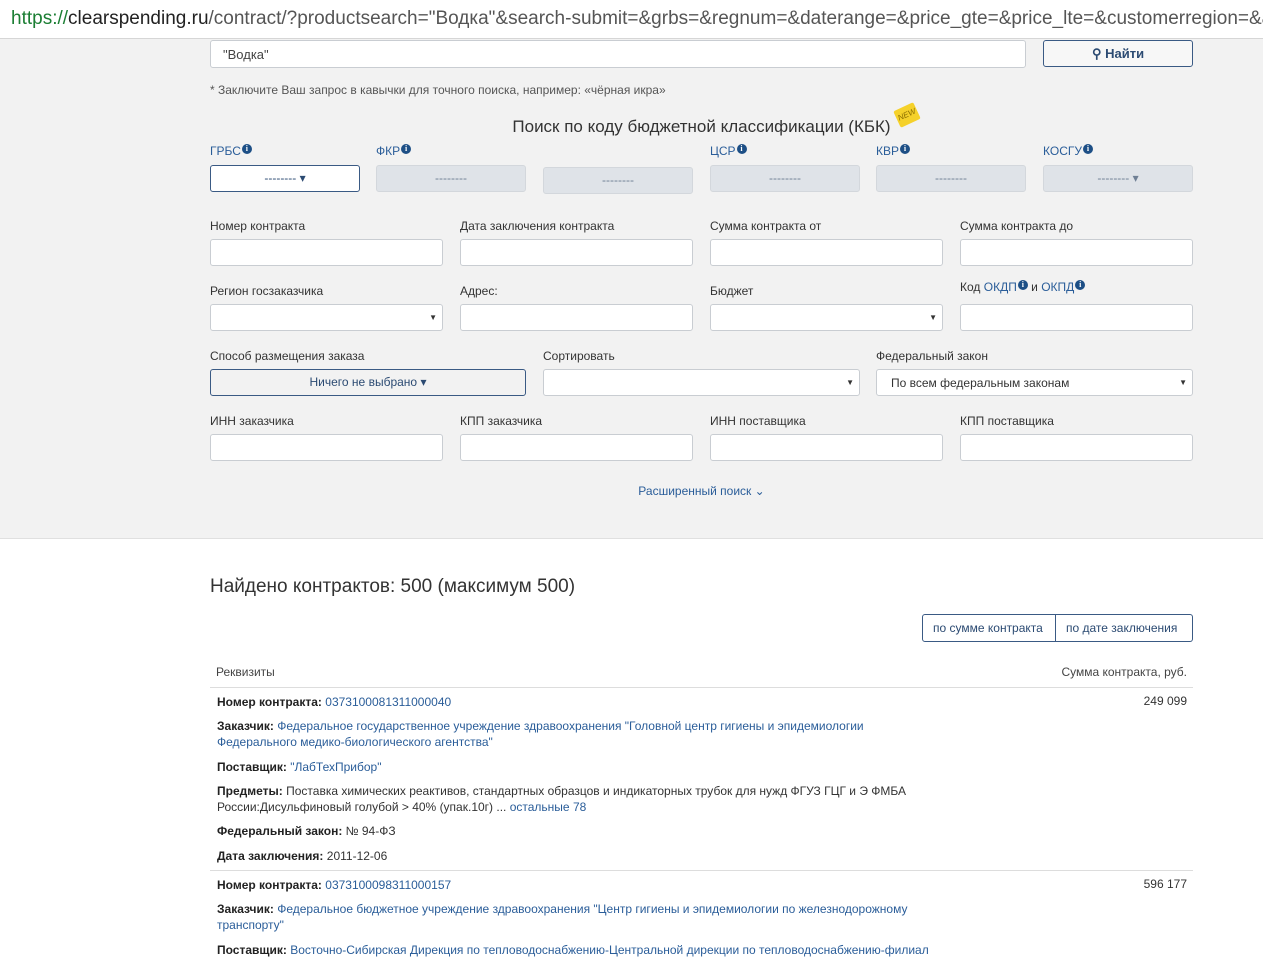  Describe the element at coordinates (759, 491) in the screenshot. I see `chevron-down-icon: ⌄` at that location.